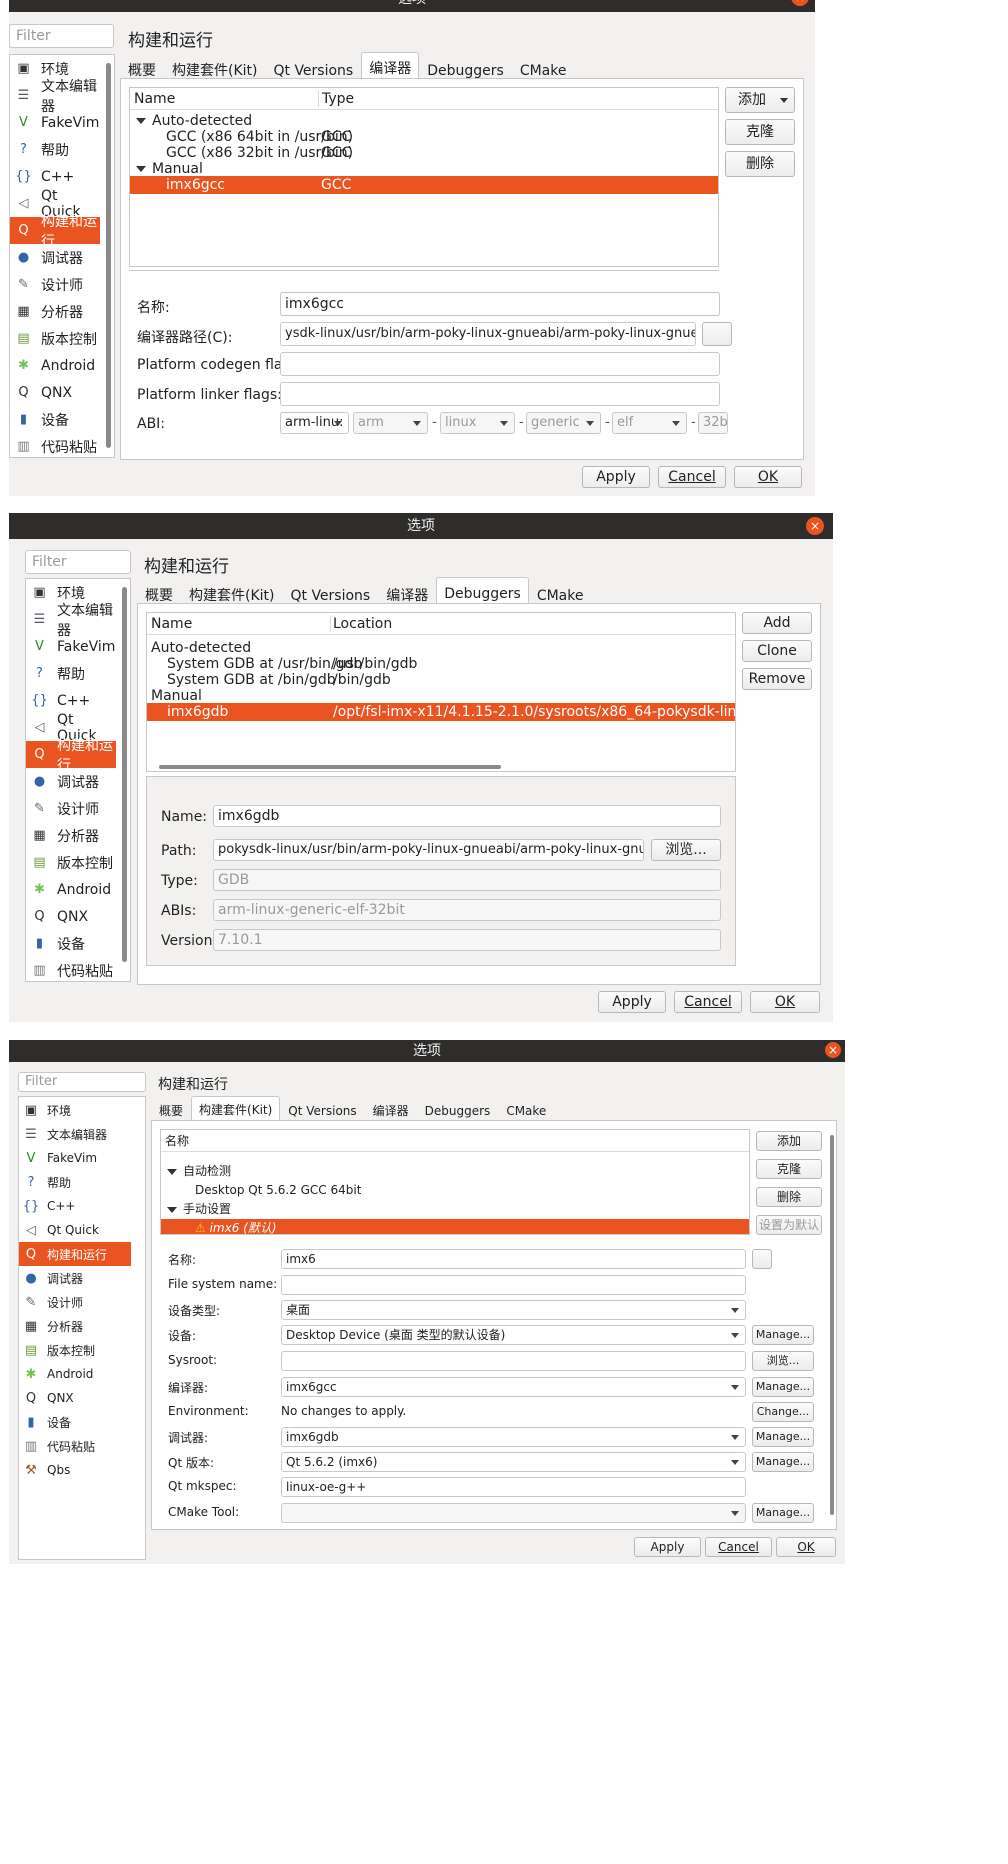 The image size is (1008, 1864). I want to click on remove-button: Remove, so click(777, 679).